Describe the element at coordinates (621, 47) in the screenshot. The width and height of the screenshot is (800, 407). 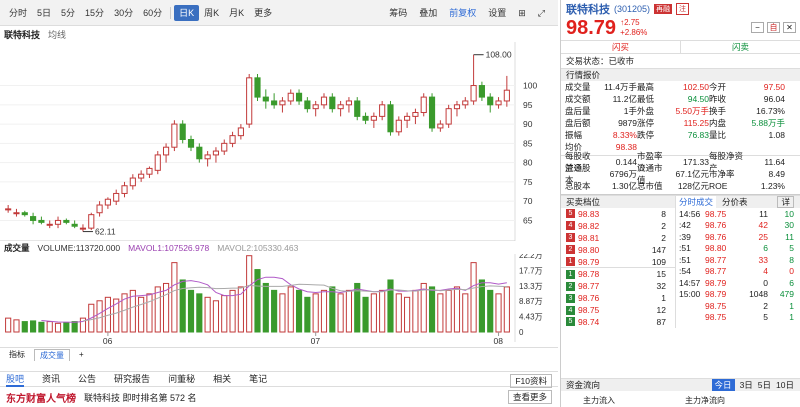
I see `flash-buy-button: 闪买` at that location.